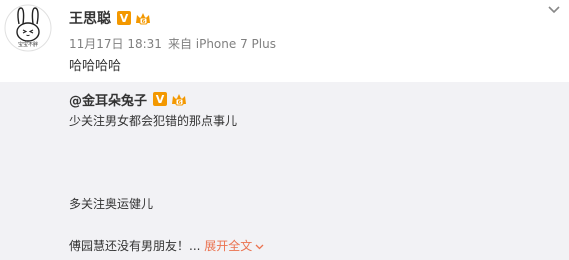 The height and width of the screenshot is (260, 569). Describe the element at coordinates (179, 99) in the screenshot. I see `repost-vip-crown-icon: 6` at that location.